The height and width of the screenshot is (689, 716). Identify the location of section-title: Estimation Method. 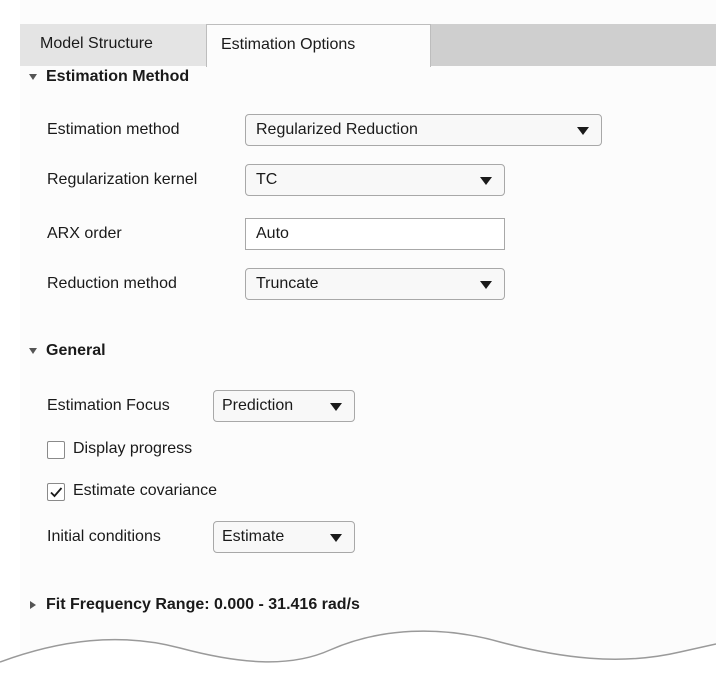
(118, 76).